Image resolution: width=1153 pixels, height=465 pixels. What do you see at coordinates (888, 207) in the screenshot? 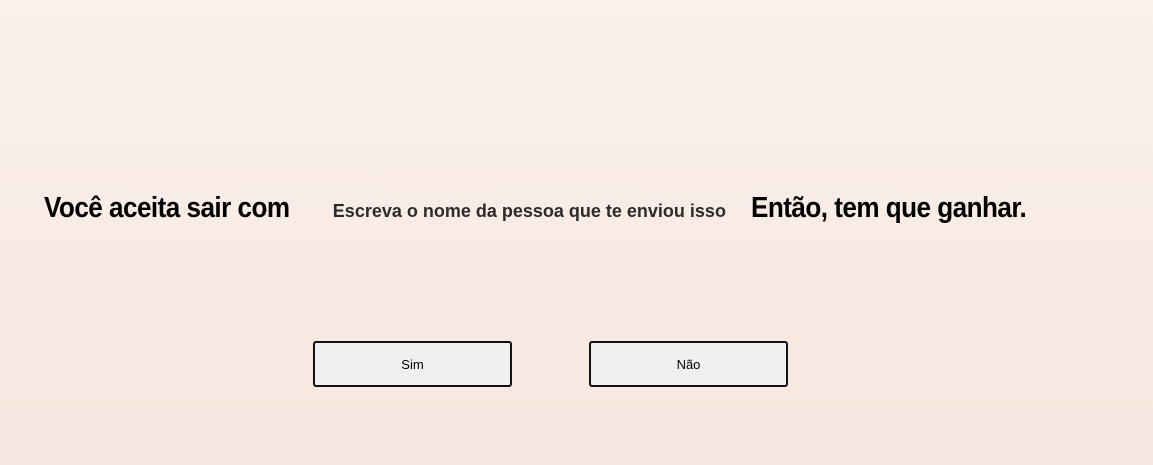
I see `question-suffix-text: Então, tem que ganhar.` at bounding box center [888, 207].